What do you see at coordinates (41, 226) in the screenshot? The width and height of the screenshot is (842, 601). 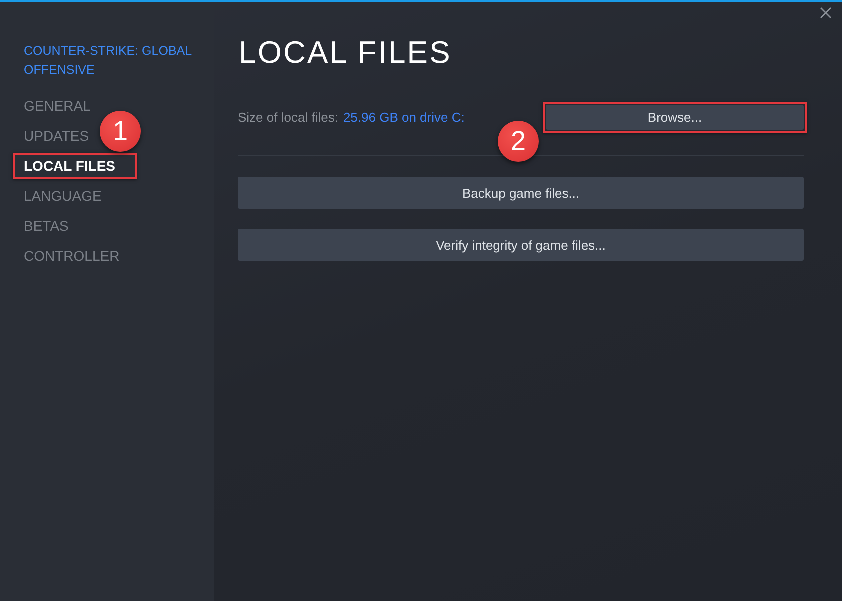 I see `sidebar-item: BETAS` at bounding box center [41, 226].